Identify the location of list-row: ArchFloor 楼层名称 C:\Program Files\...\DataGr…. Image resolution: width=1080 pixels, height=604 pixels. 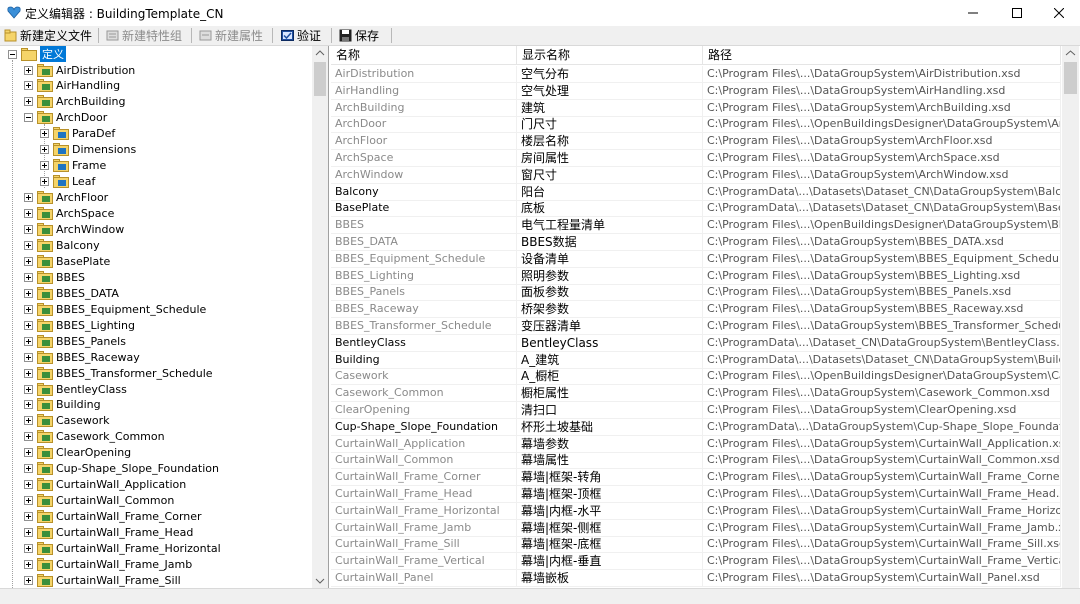
(696, 142).